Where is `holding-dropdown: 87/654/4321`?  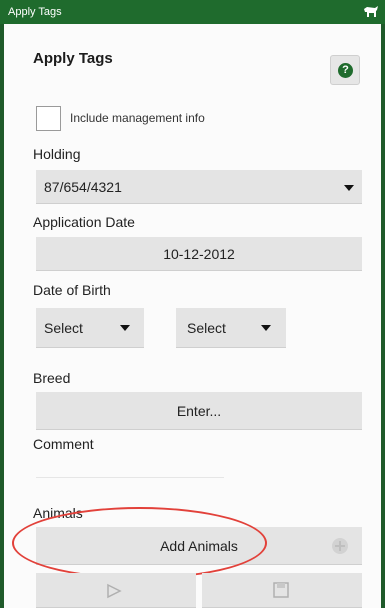 holding-dropdown: 87/654/4321 is located at coordinates (199, 187).